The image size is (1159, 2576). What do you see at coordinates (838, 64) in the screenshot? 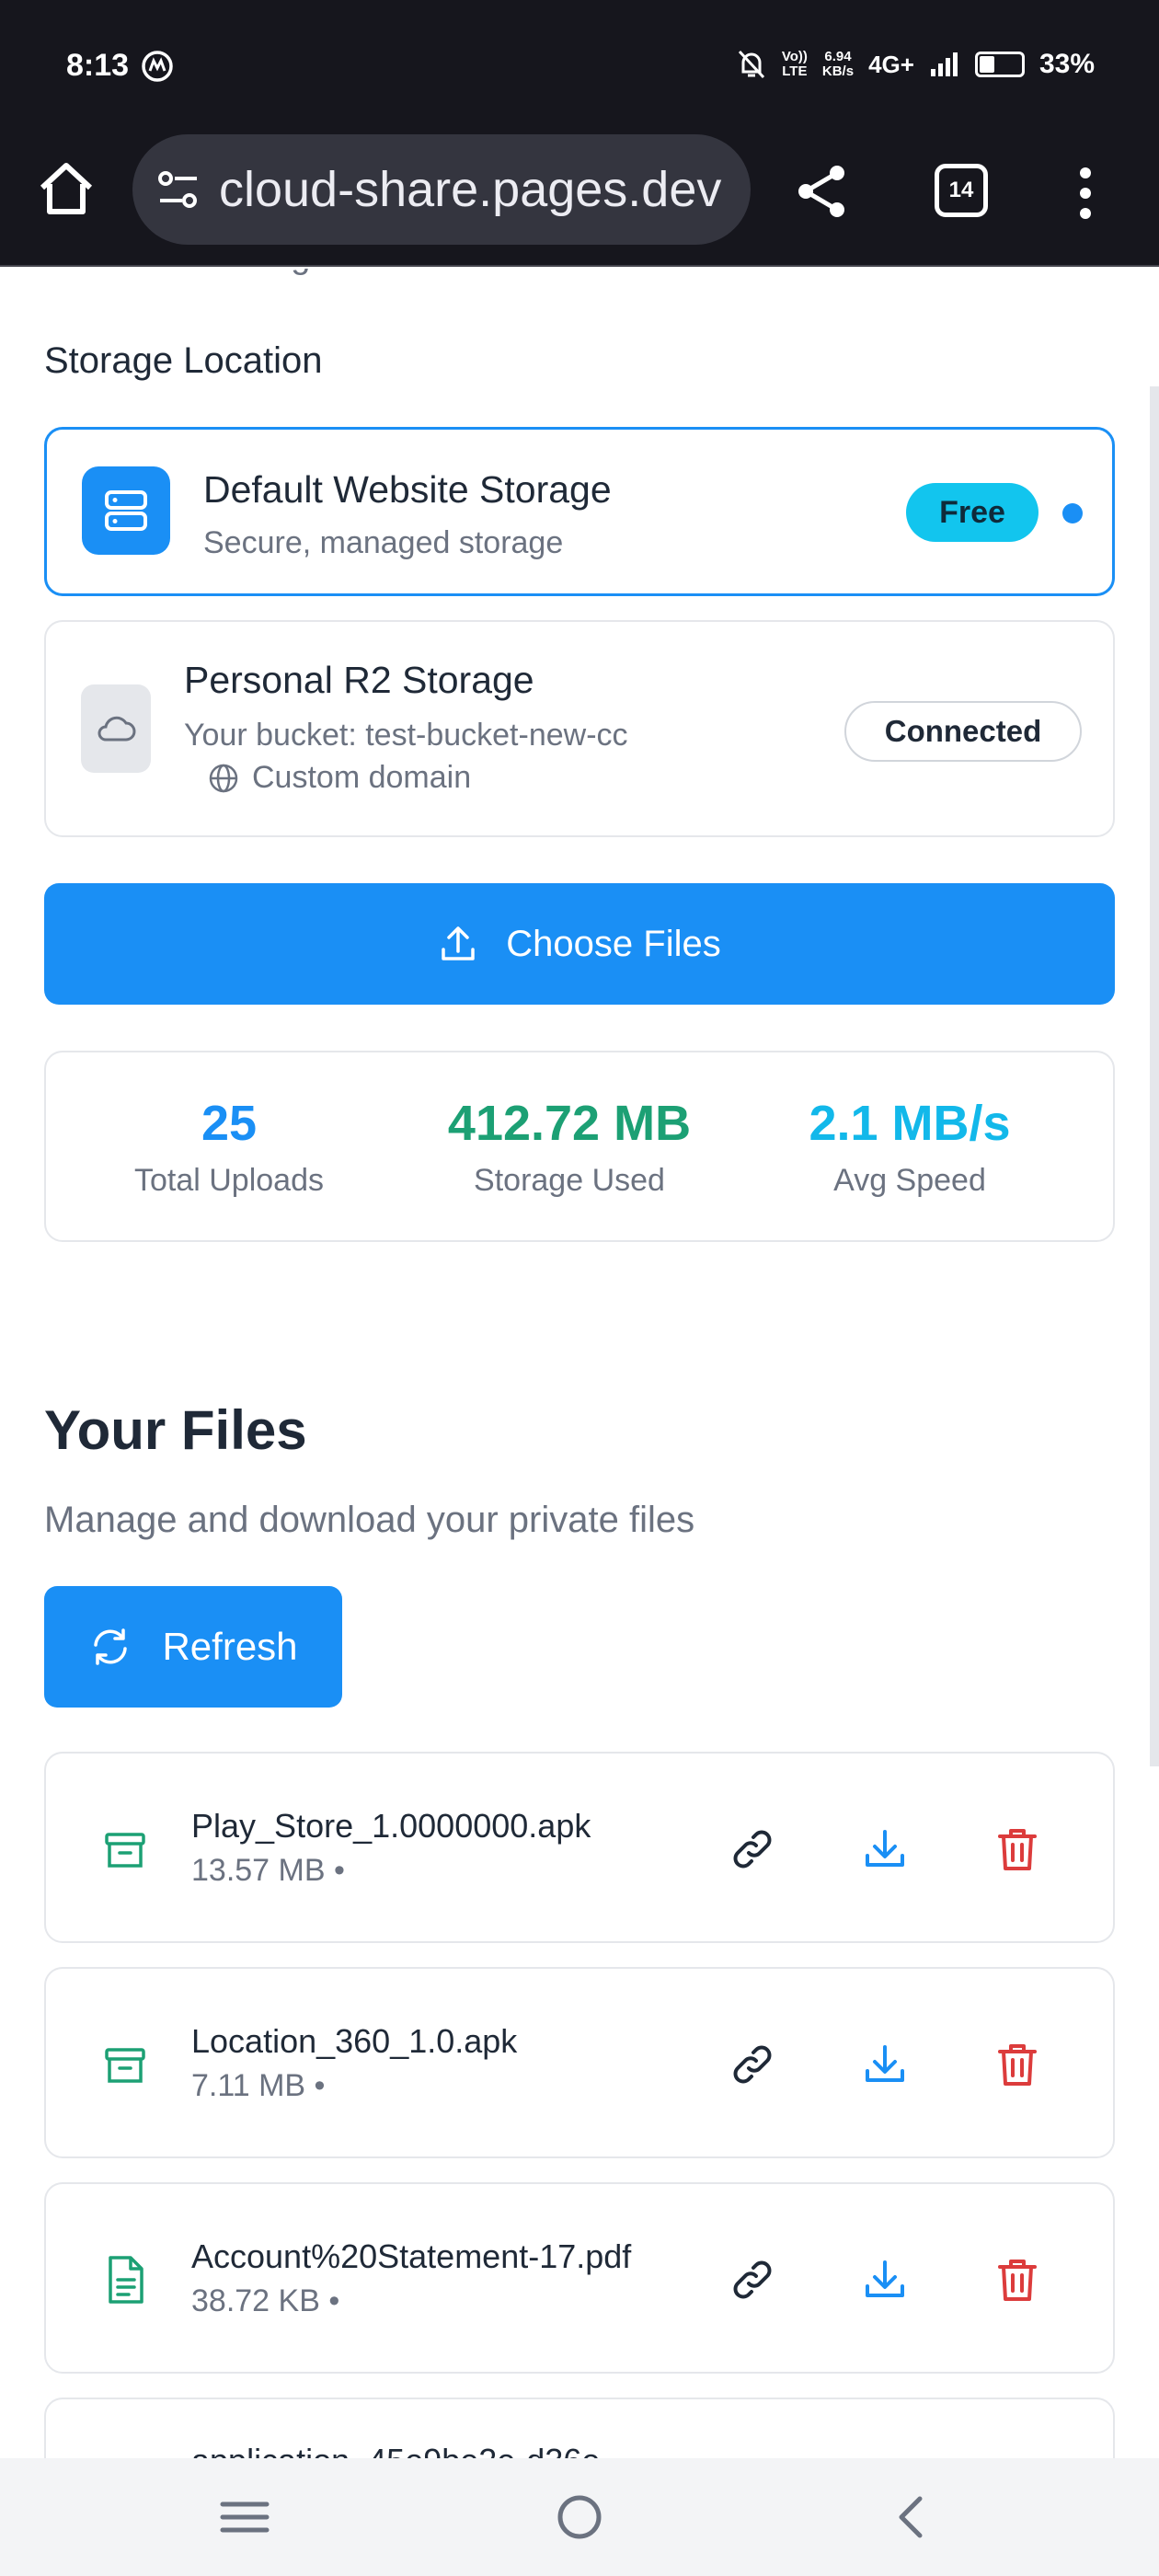
I see `network-speed: 6.94 KB/s` at bounding box center [838, 64].